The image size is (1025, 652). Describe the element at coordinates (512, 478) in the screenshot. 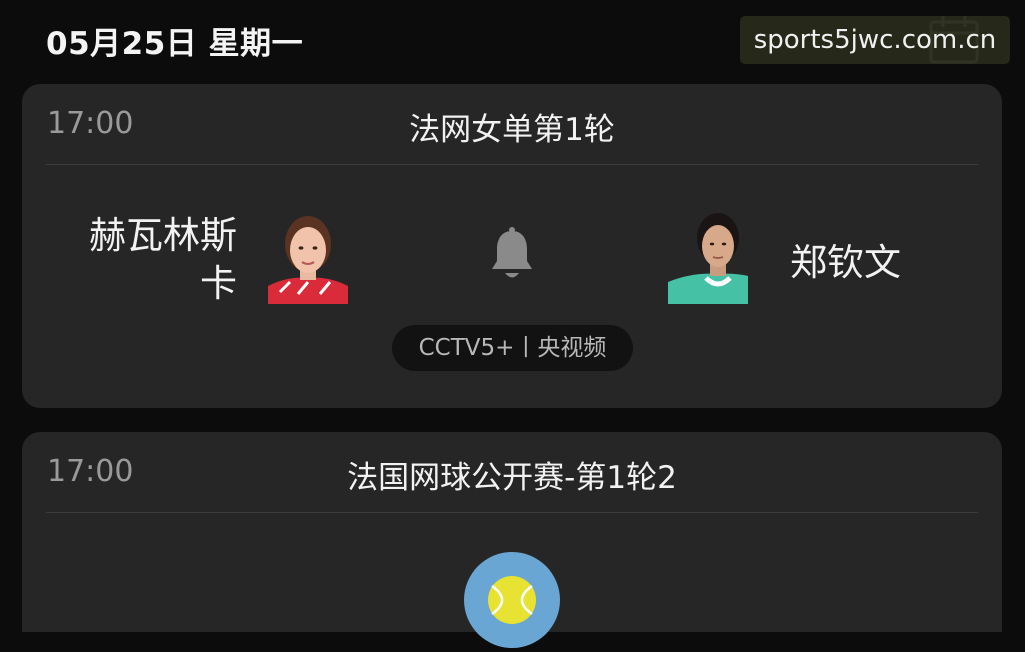

I see `match-title: 法国网球公开赛-第1轮2` at that location.